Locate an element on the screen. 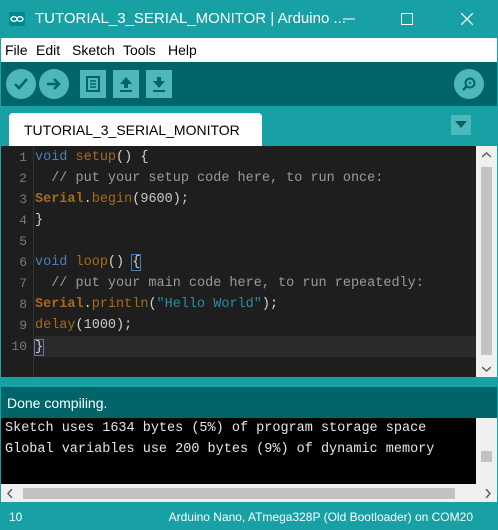 The width and height of the screenshot is (498, 530). menu-edit: Edit is located at coordinates (48, 50).